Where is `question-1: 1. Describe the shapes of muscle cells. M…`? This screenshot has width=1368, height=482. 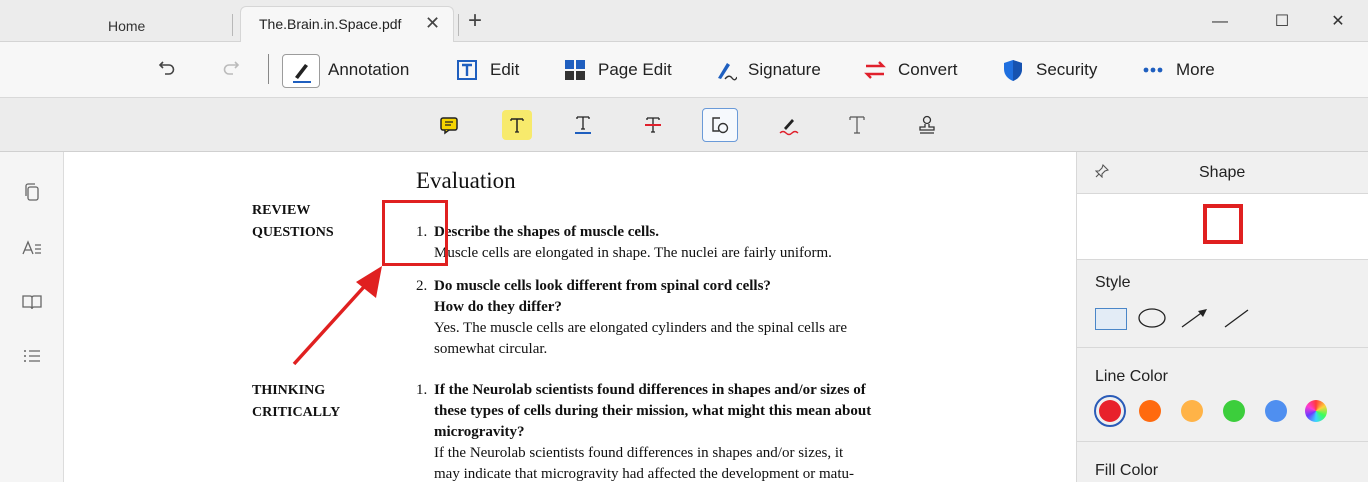
question-1: 1. Describe the shapes of muscle cells. M… is located at coordinates (686, 243).